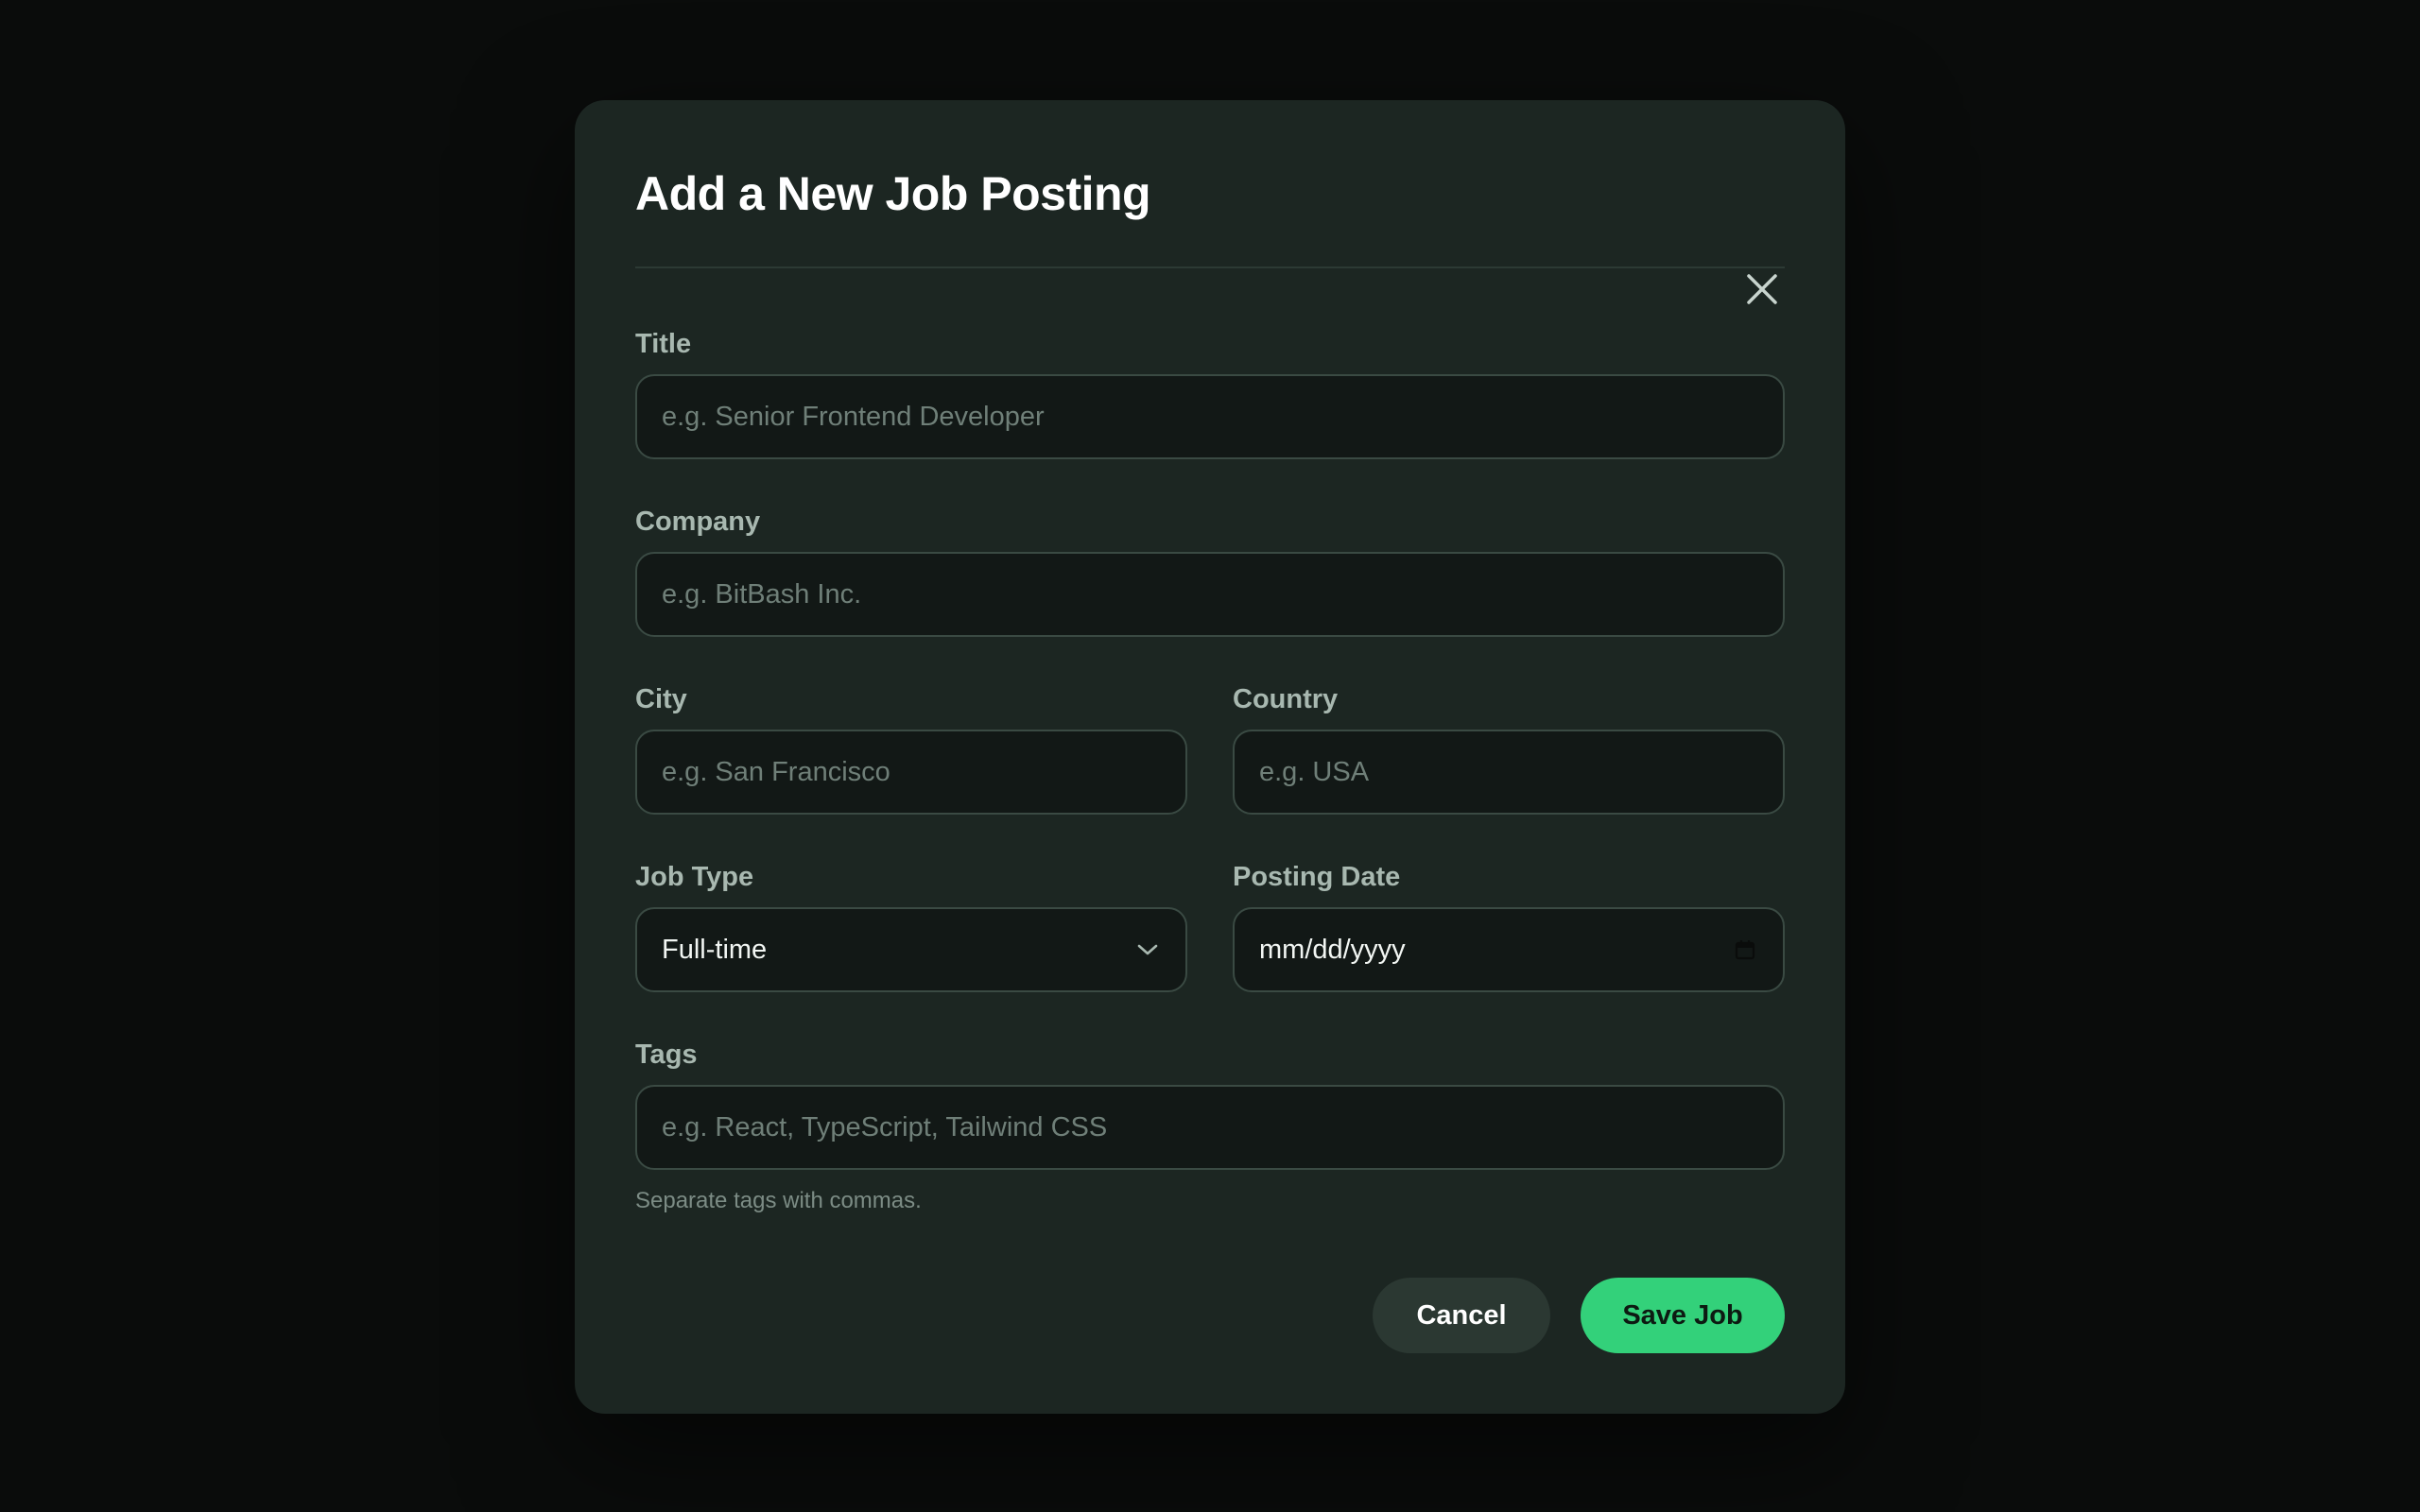 Image resolution: width=2420 pixels, height=1512 pixels. Describe the element at coordinates (1745, 949) in the screenshot. I see `calendar-icon` at that location.